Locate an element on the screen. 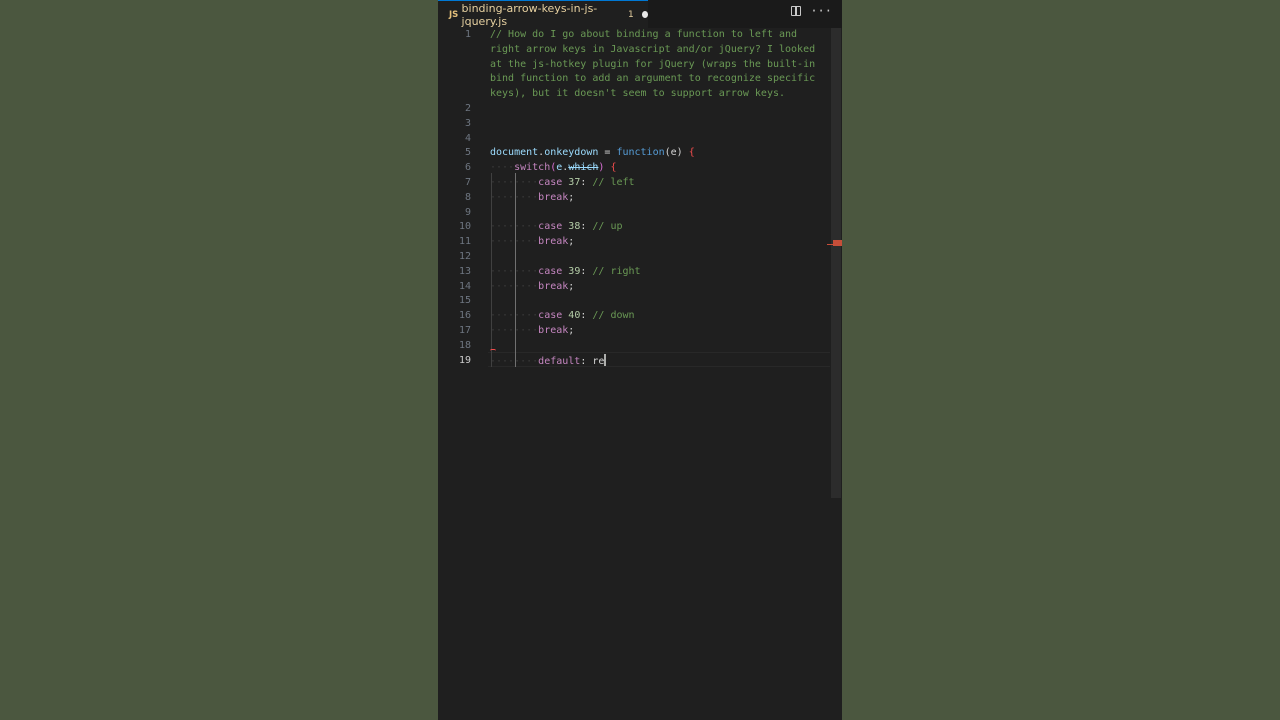 This screenshot has width=1280, height=720. line-number: 17 is located at coordinates (464, 330).